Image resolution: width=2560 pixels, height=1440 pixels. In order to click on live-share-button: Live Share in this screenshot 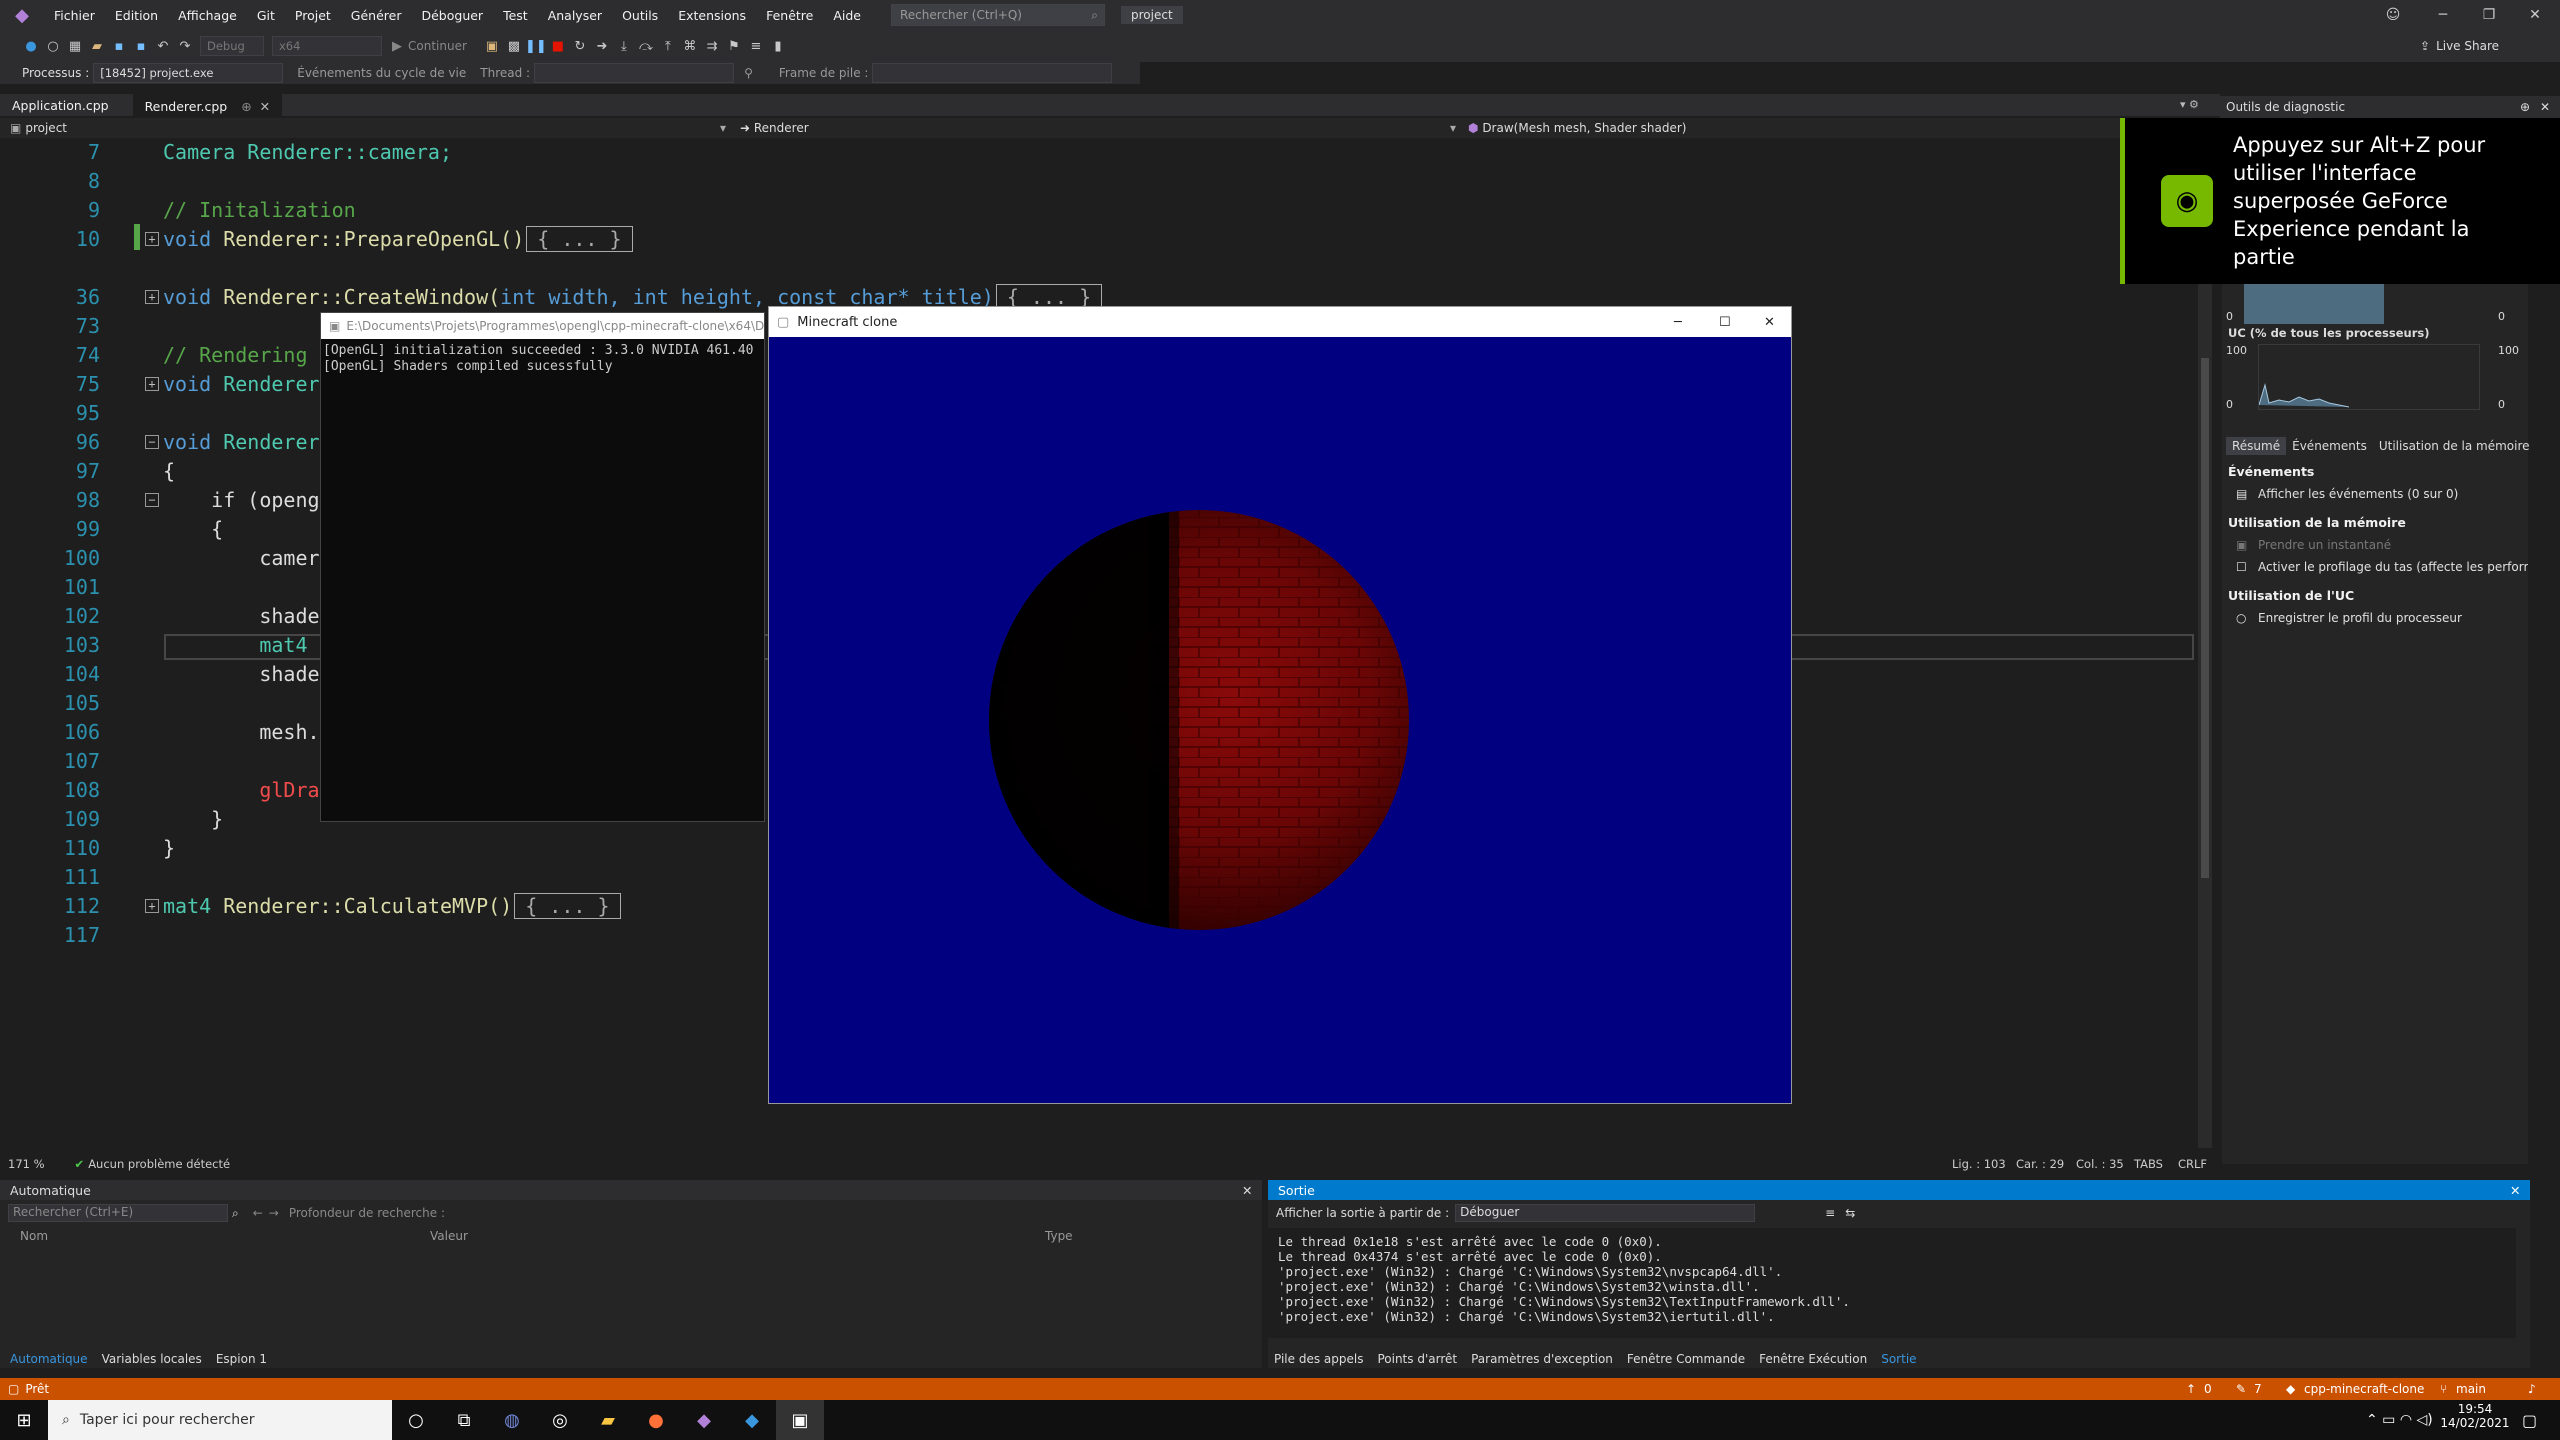, I will do `click(2467, 46)`.